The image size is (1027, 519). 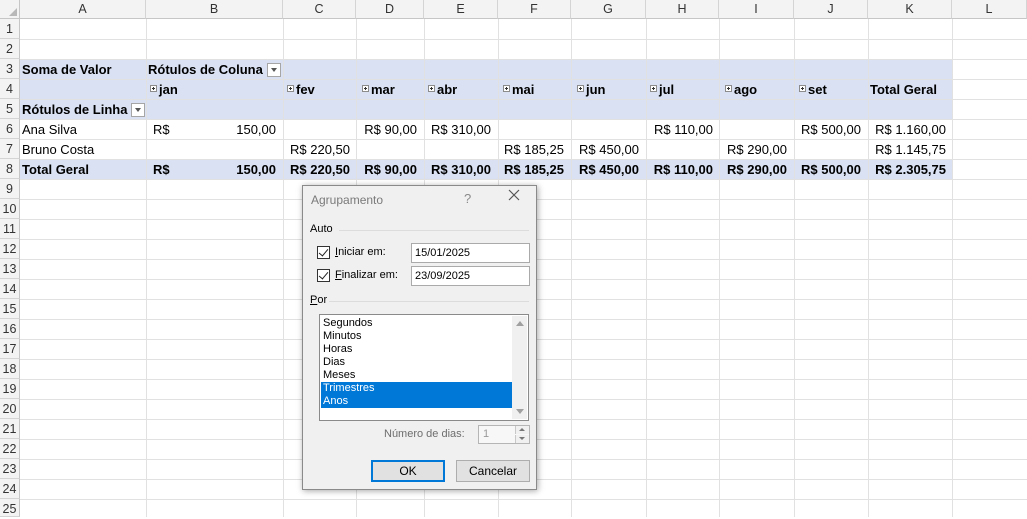 I want to click on total-cell: 150,00, so click(x=211, y=170).